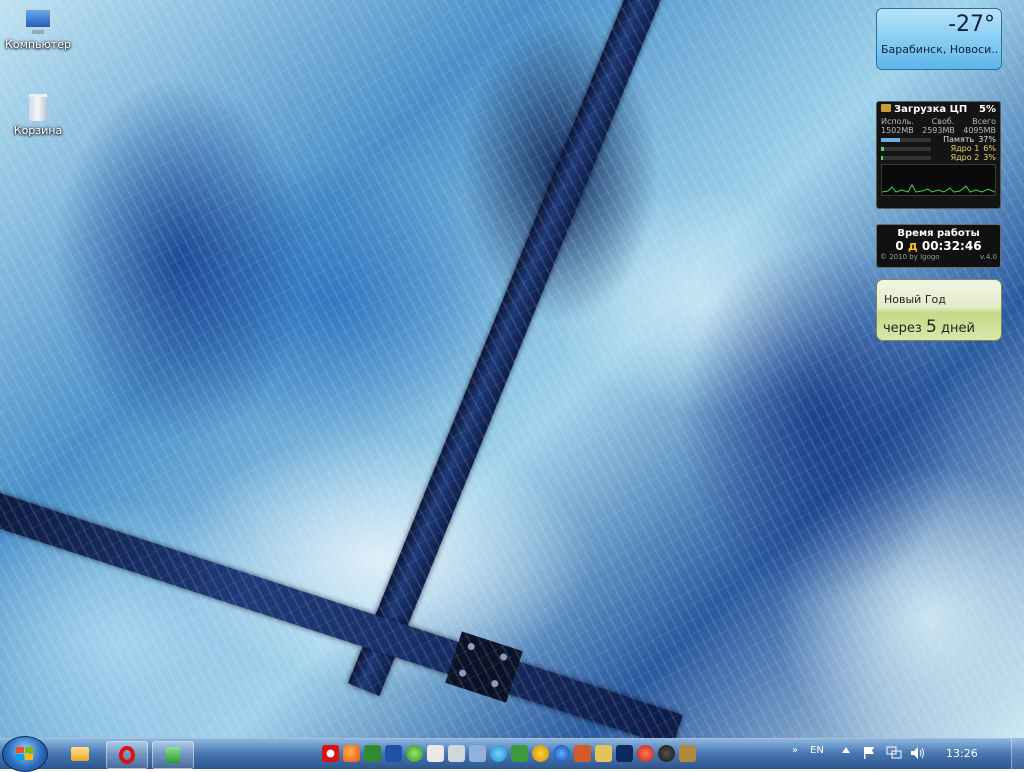 This screenshot has height=772, width=1024. Describe the element at coordinates (795, 750) in the screenshot. I see `quick-launch-overflow-chevron: »` at that location.